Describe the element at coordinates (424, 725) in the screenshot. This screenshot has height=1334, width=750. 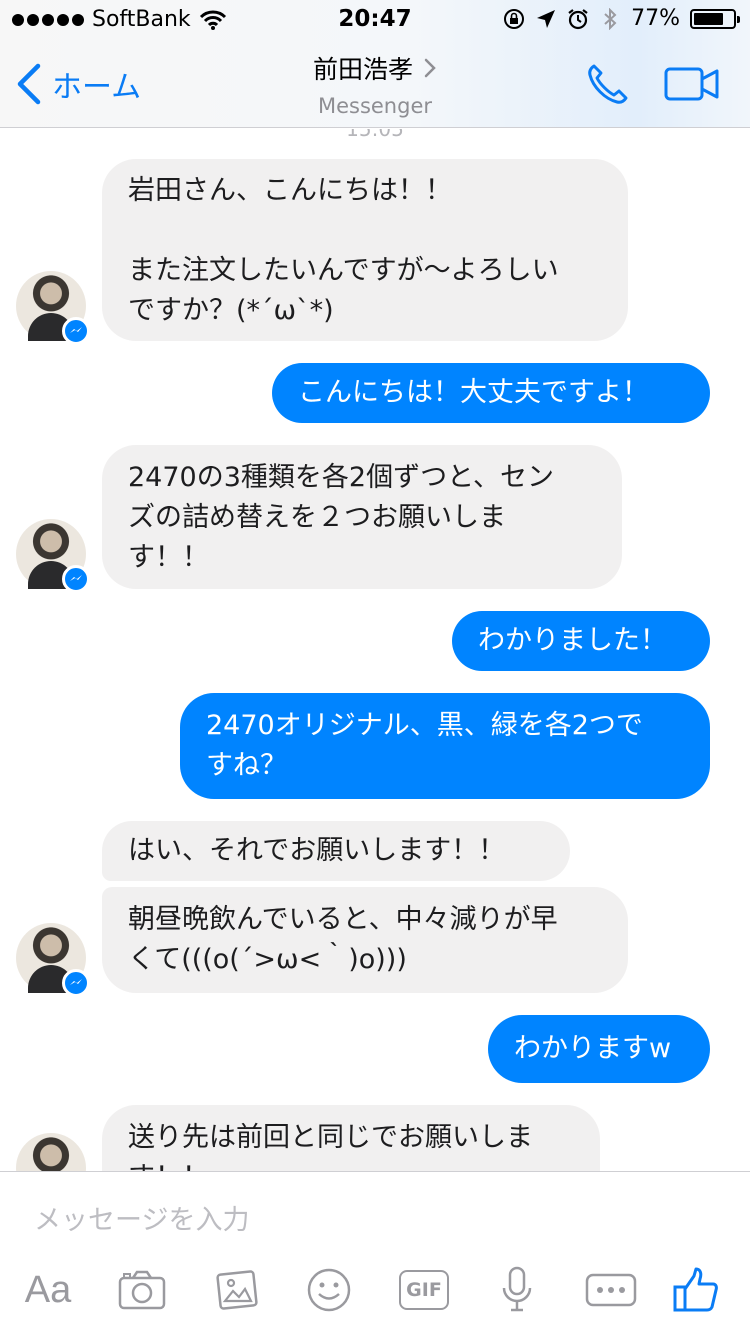
I see `message-line: 2470オリジナル、黒、緑を各2つで` at that location.